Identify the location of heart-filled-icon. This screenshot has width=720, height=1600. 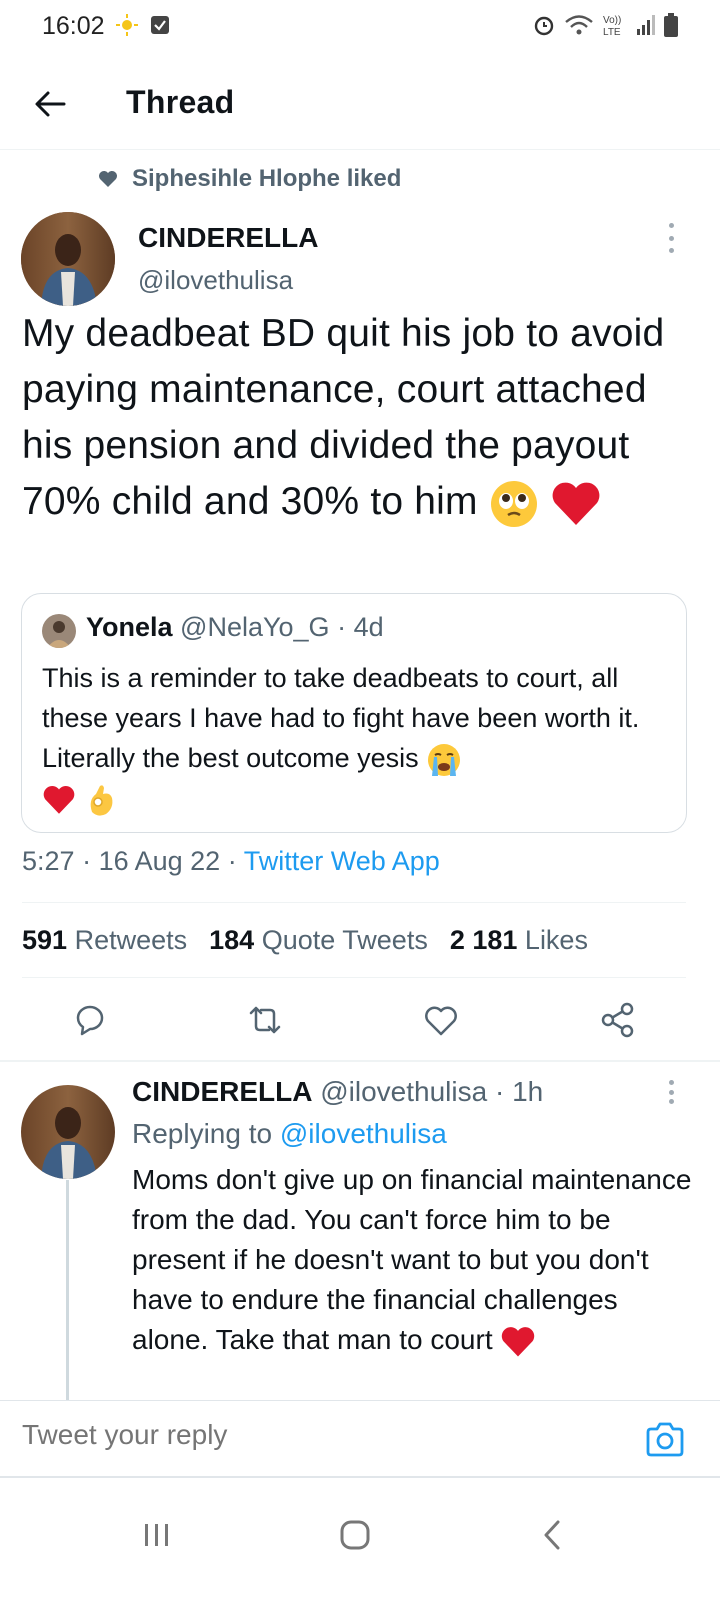
(108, 179).